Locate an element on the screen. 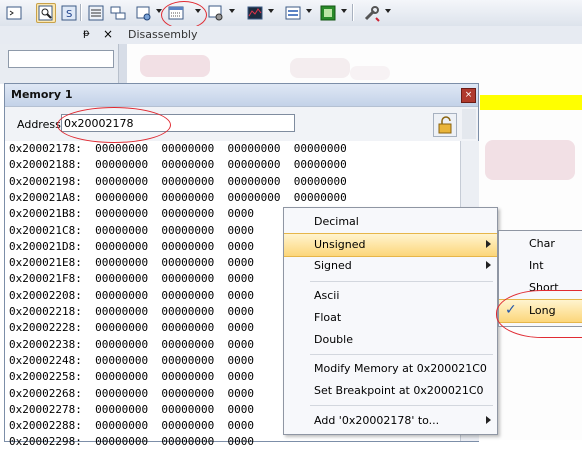 Image resolution: width=582 pixels, height=451 pixels. trace-button is located at coordinates (328, 13).